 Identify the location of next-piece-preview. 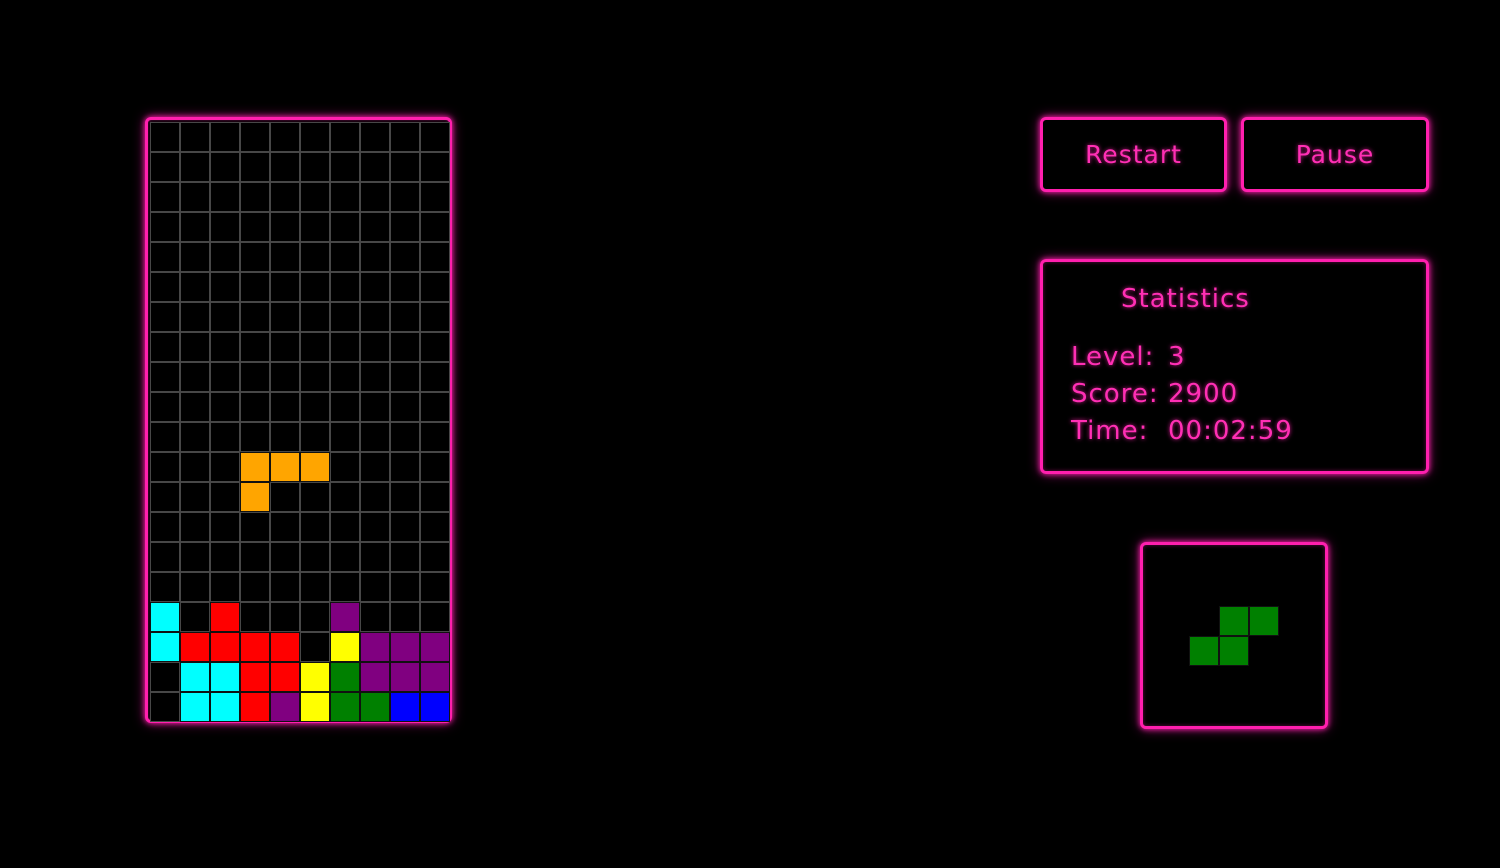
(1234, 635).